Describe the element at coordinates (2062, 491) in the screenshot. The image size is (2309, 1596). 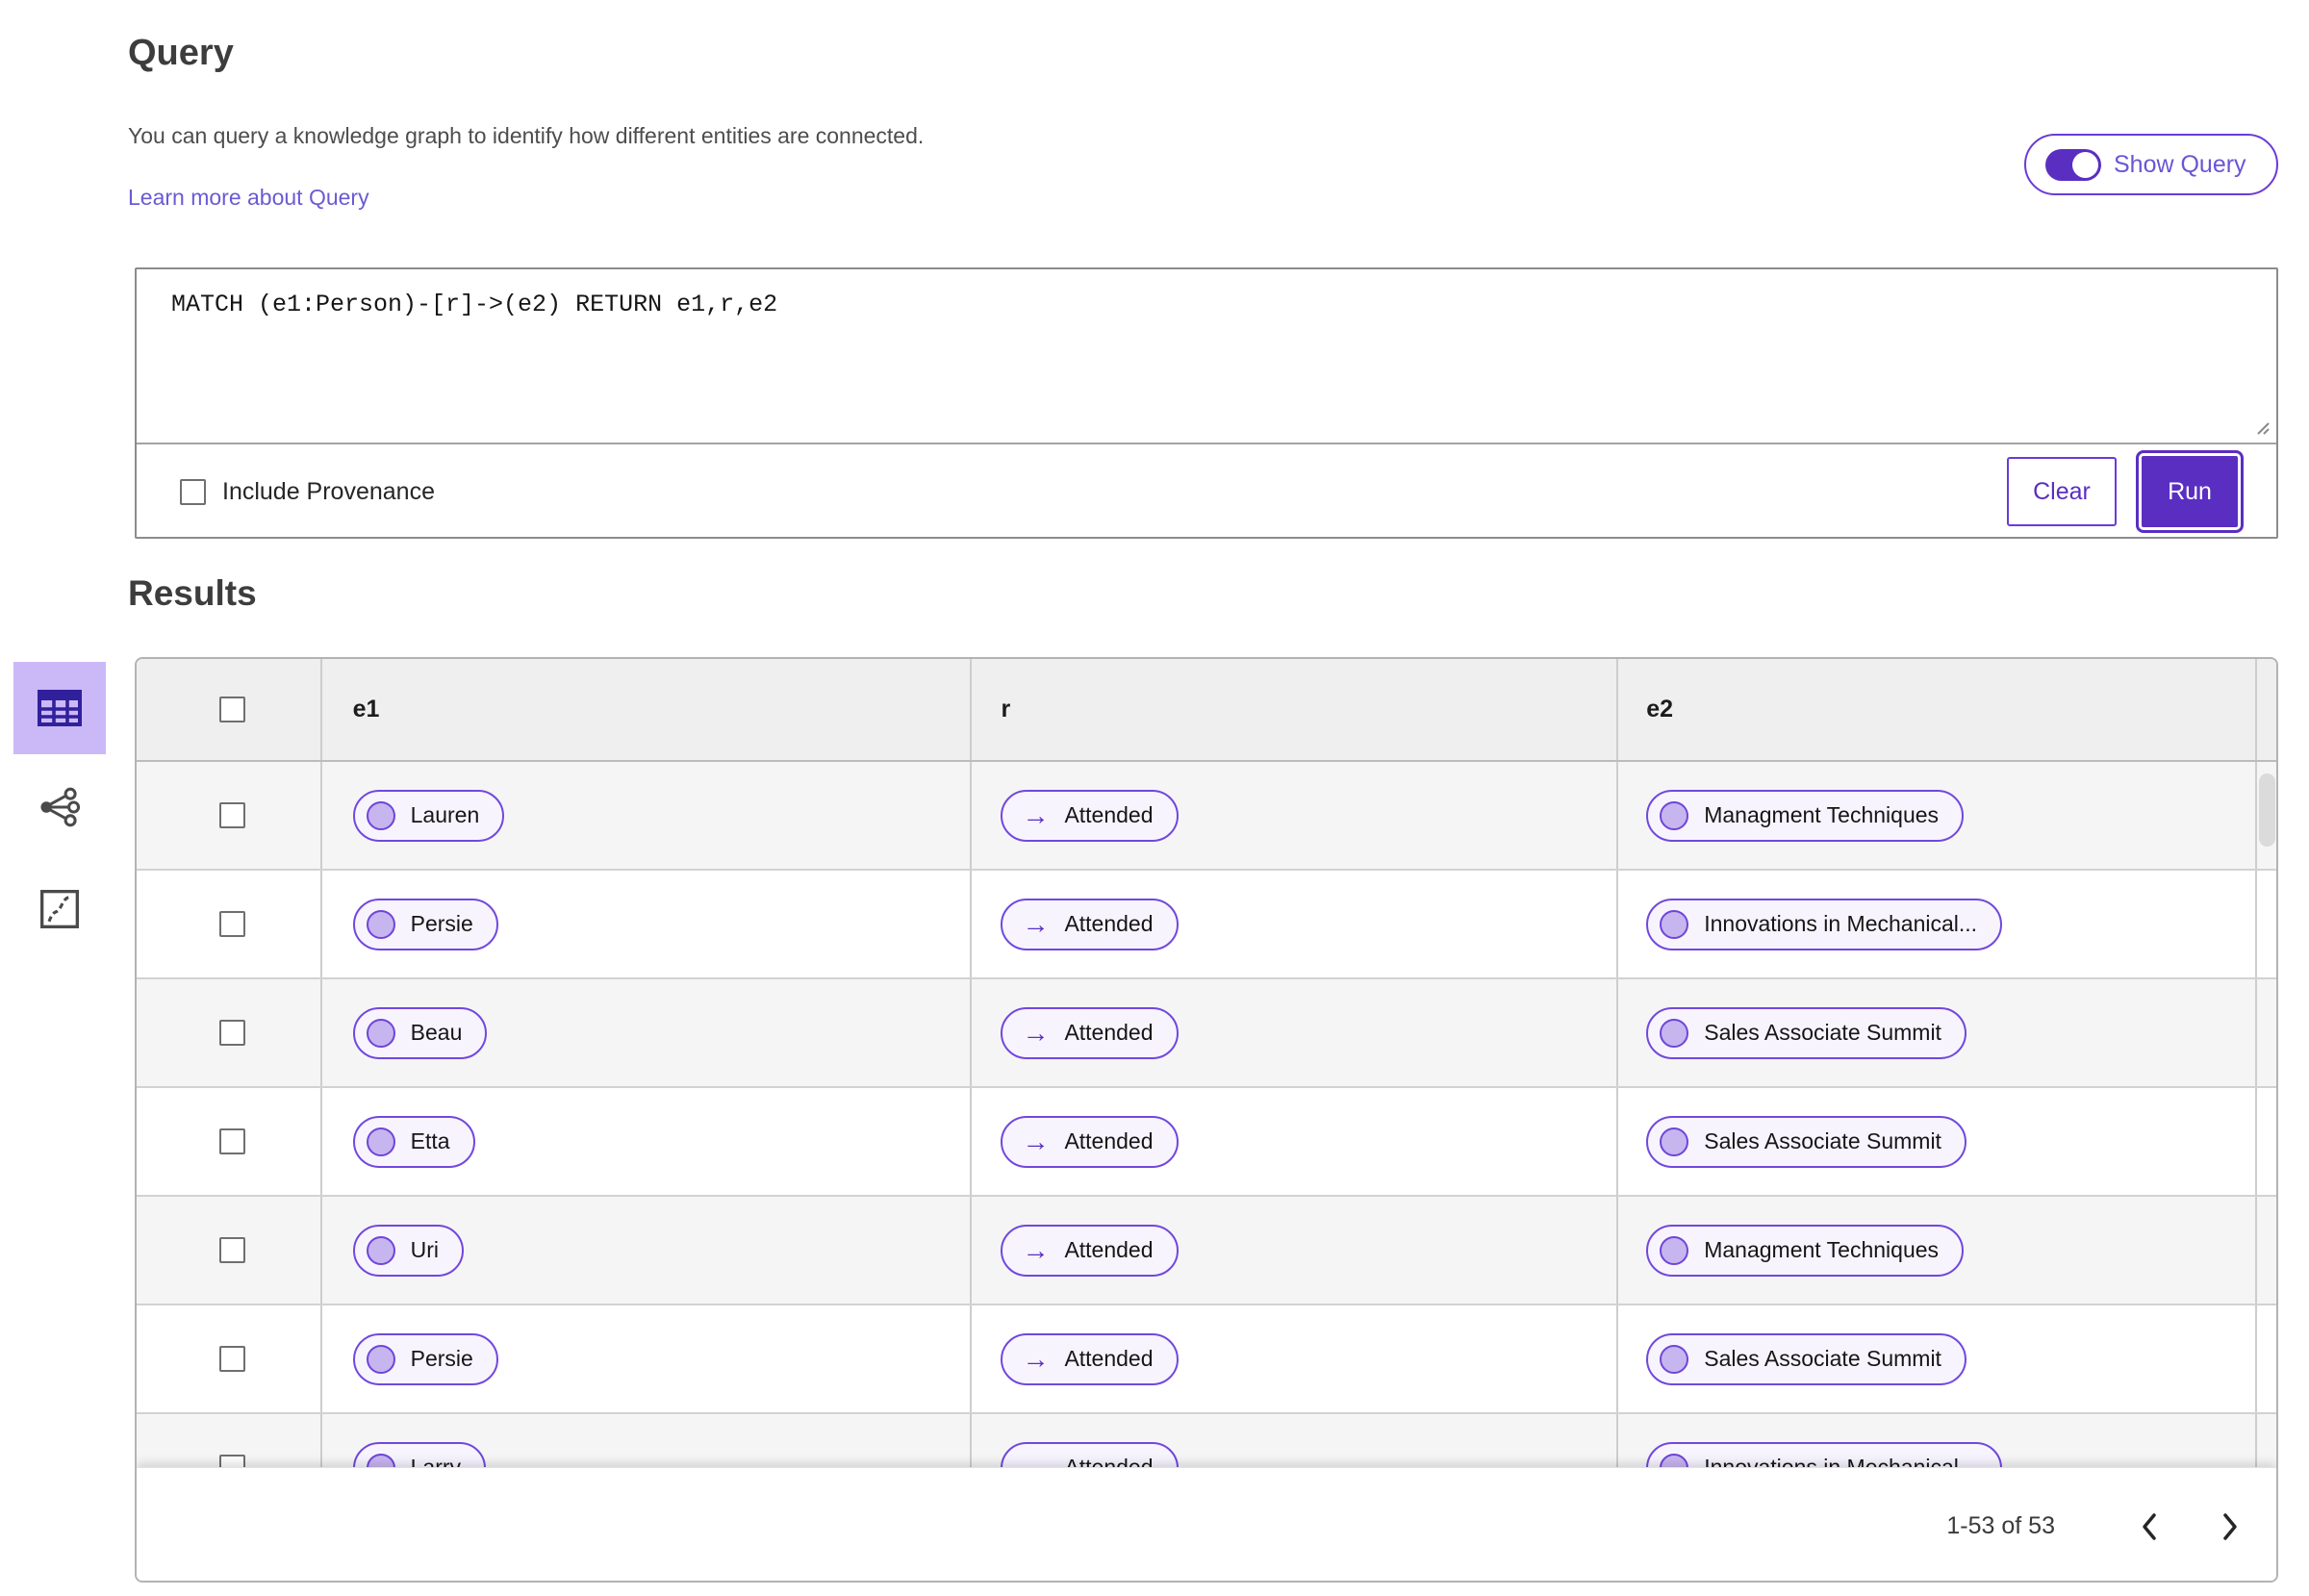
I see `clear-button: Clear` at that location.